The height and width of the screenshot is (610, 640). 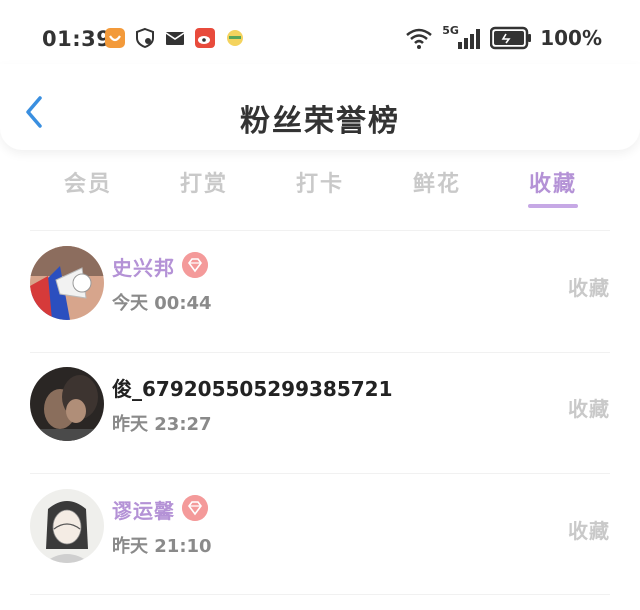 I want to click on mail-icon, so click(x=175, y=38).